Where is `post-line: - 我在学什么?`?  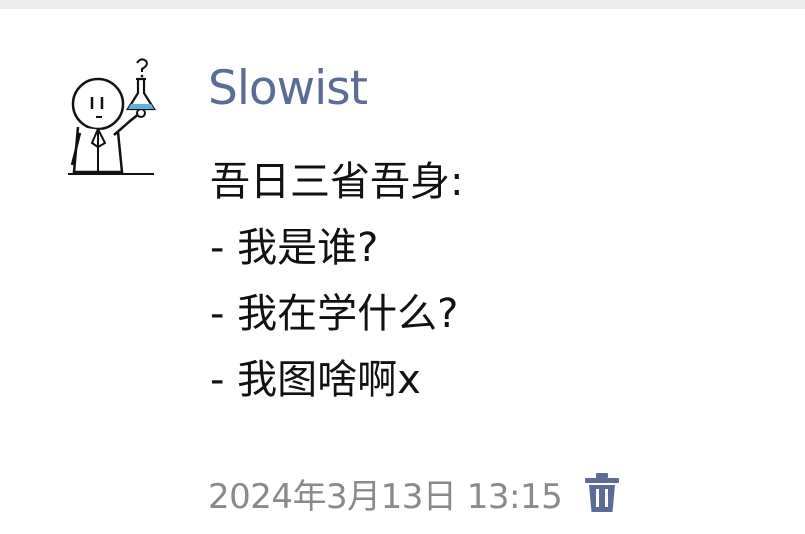
post-line: - 我在学什么? is located at coordinates (334, 314).